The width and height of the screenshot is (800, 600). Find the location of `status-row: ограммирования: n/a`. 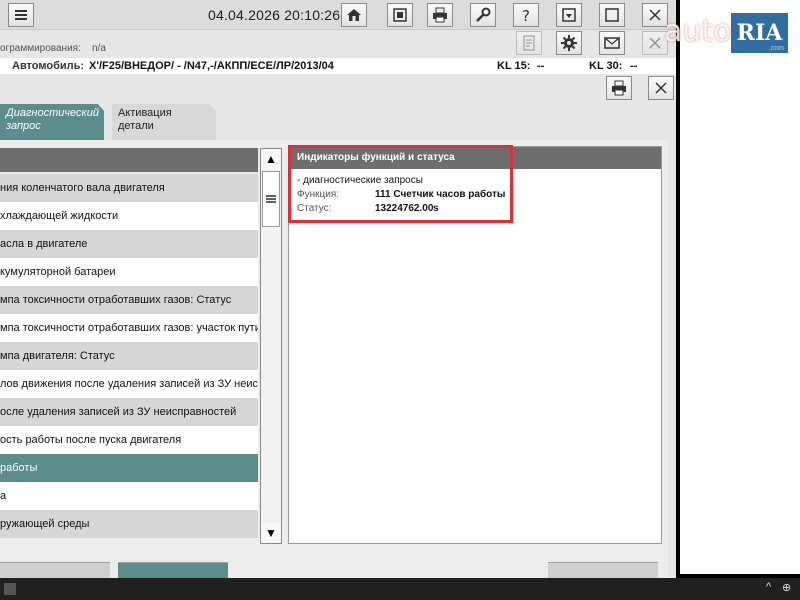

status-row: ограммирования: n/a is located at coordinates (338, 44).